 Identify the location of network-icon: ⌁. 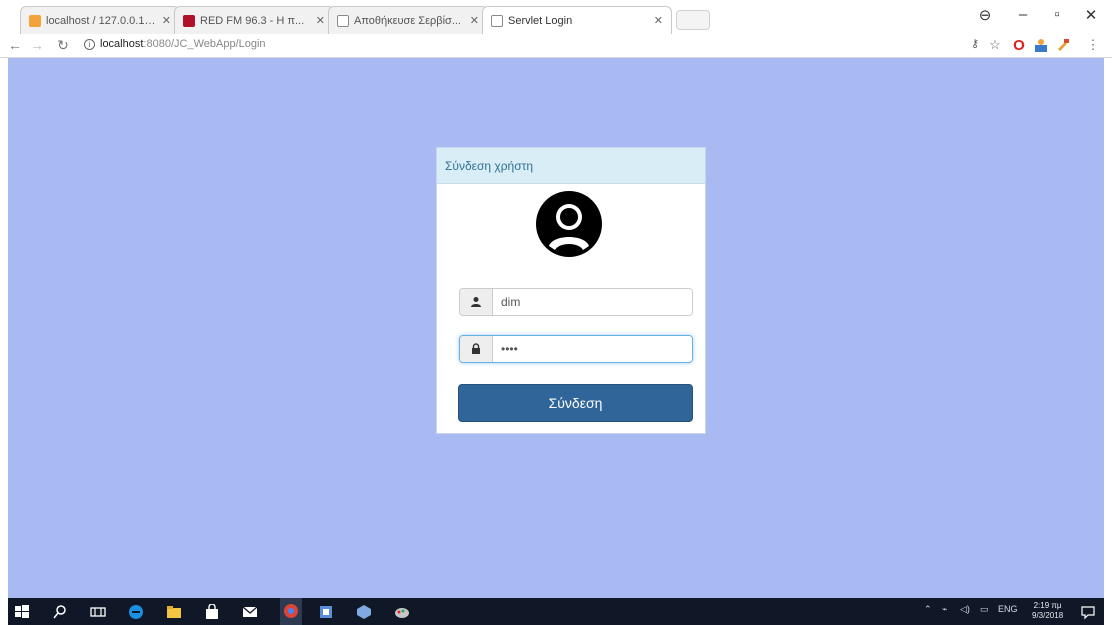
(944, 609).